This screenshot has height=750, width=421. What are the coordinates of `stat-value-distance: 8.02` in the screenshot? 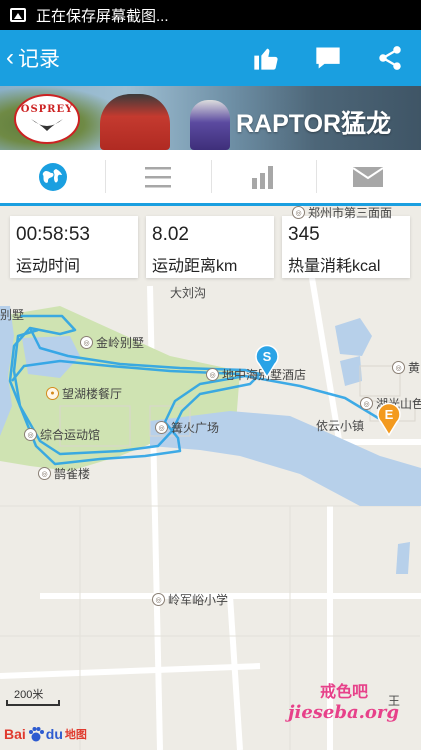 It's located at (170, 234).